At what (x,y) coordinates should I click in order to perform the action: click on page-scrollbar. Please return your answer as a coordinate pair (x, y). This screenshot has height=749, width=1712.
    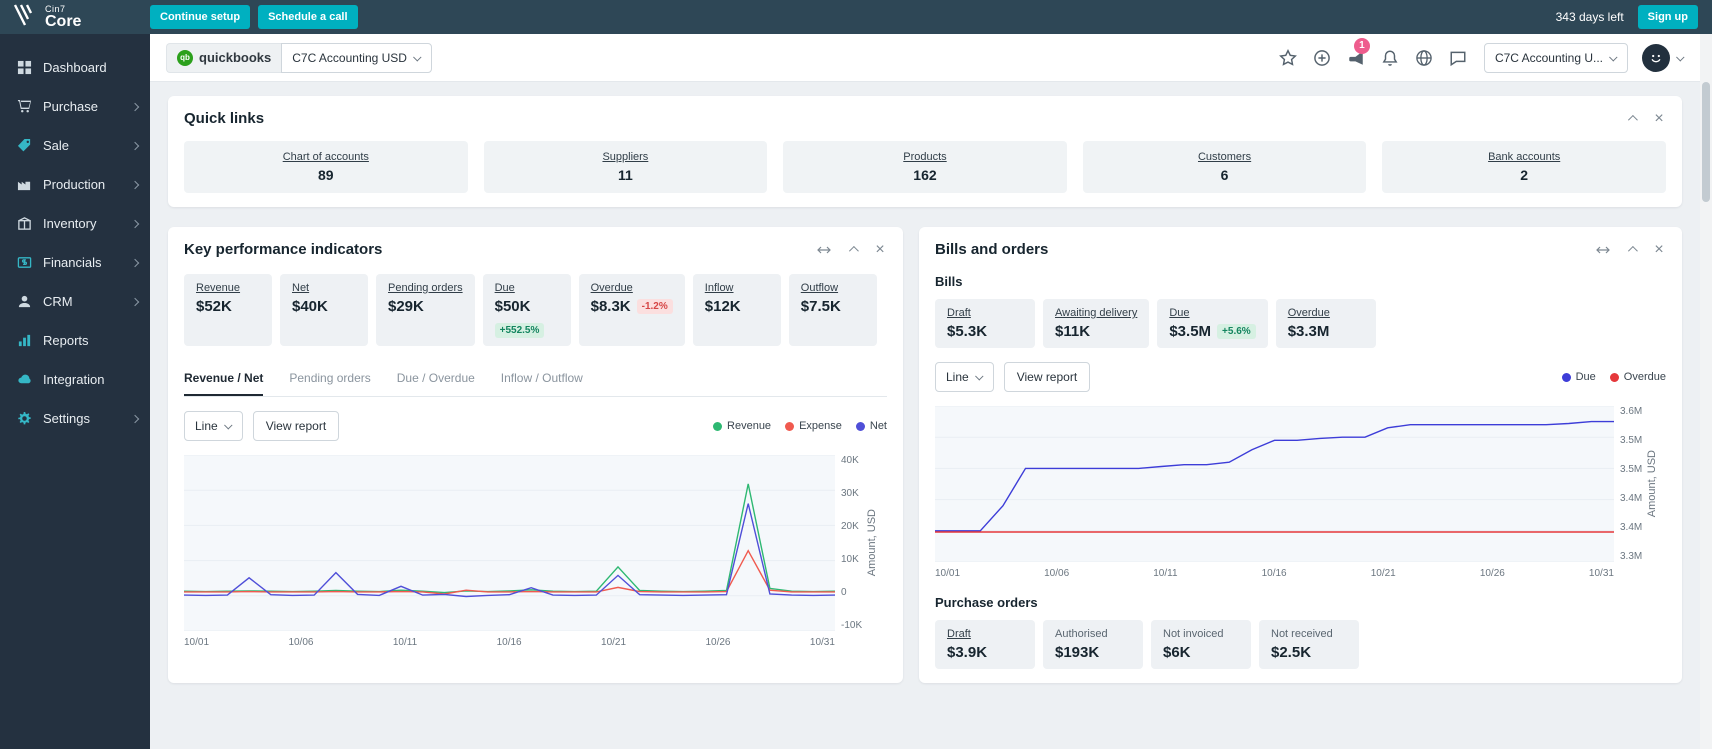
    Looking at the image, I should click on (1706, 391).